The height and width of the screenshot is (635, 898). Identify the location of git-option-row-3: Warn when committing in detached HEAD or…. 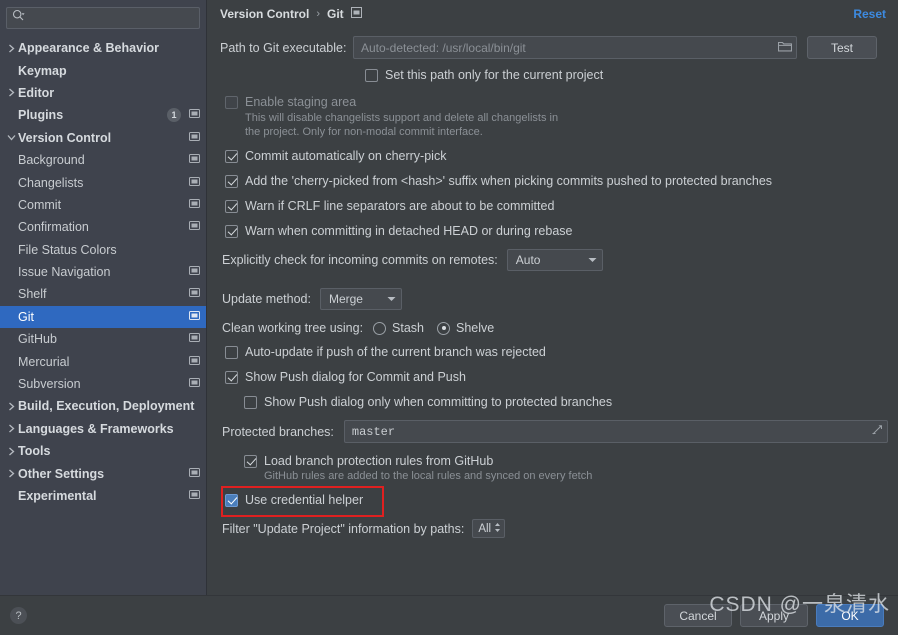
(554, 231).